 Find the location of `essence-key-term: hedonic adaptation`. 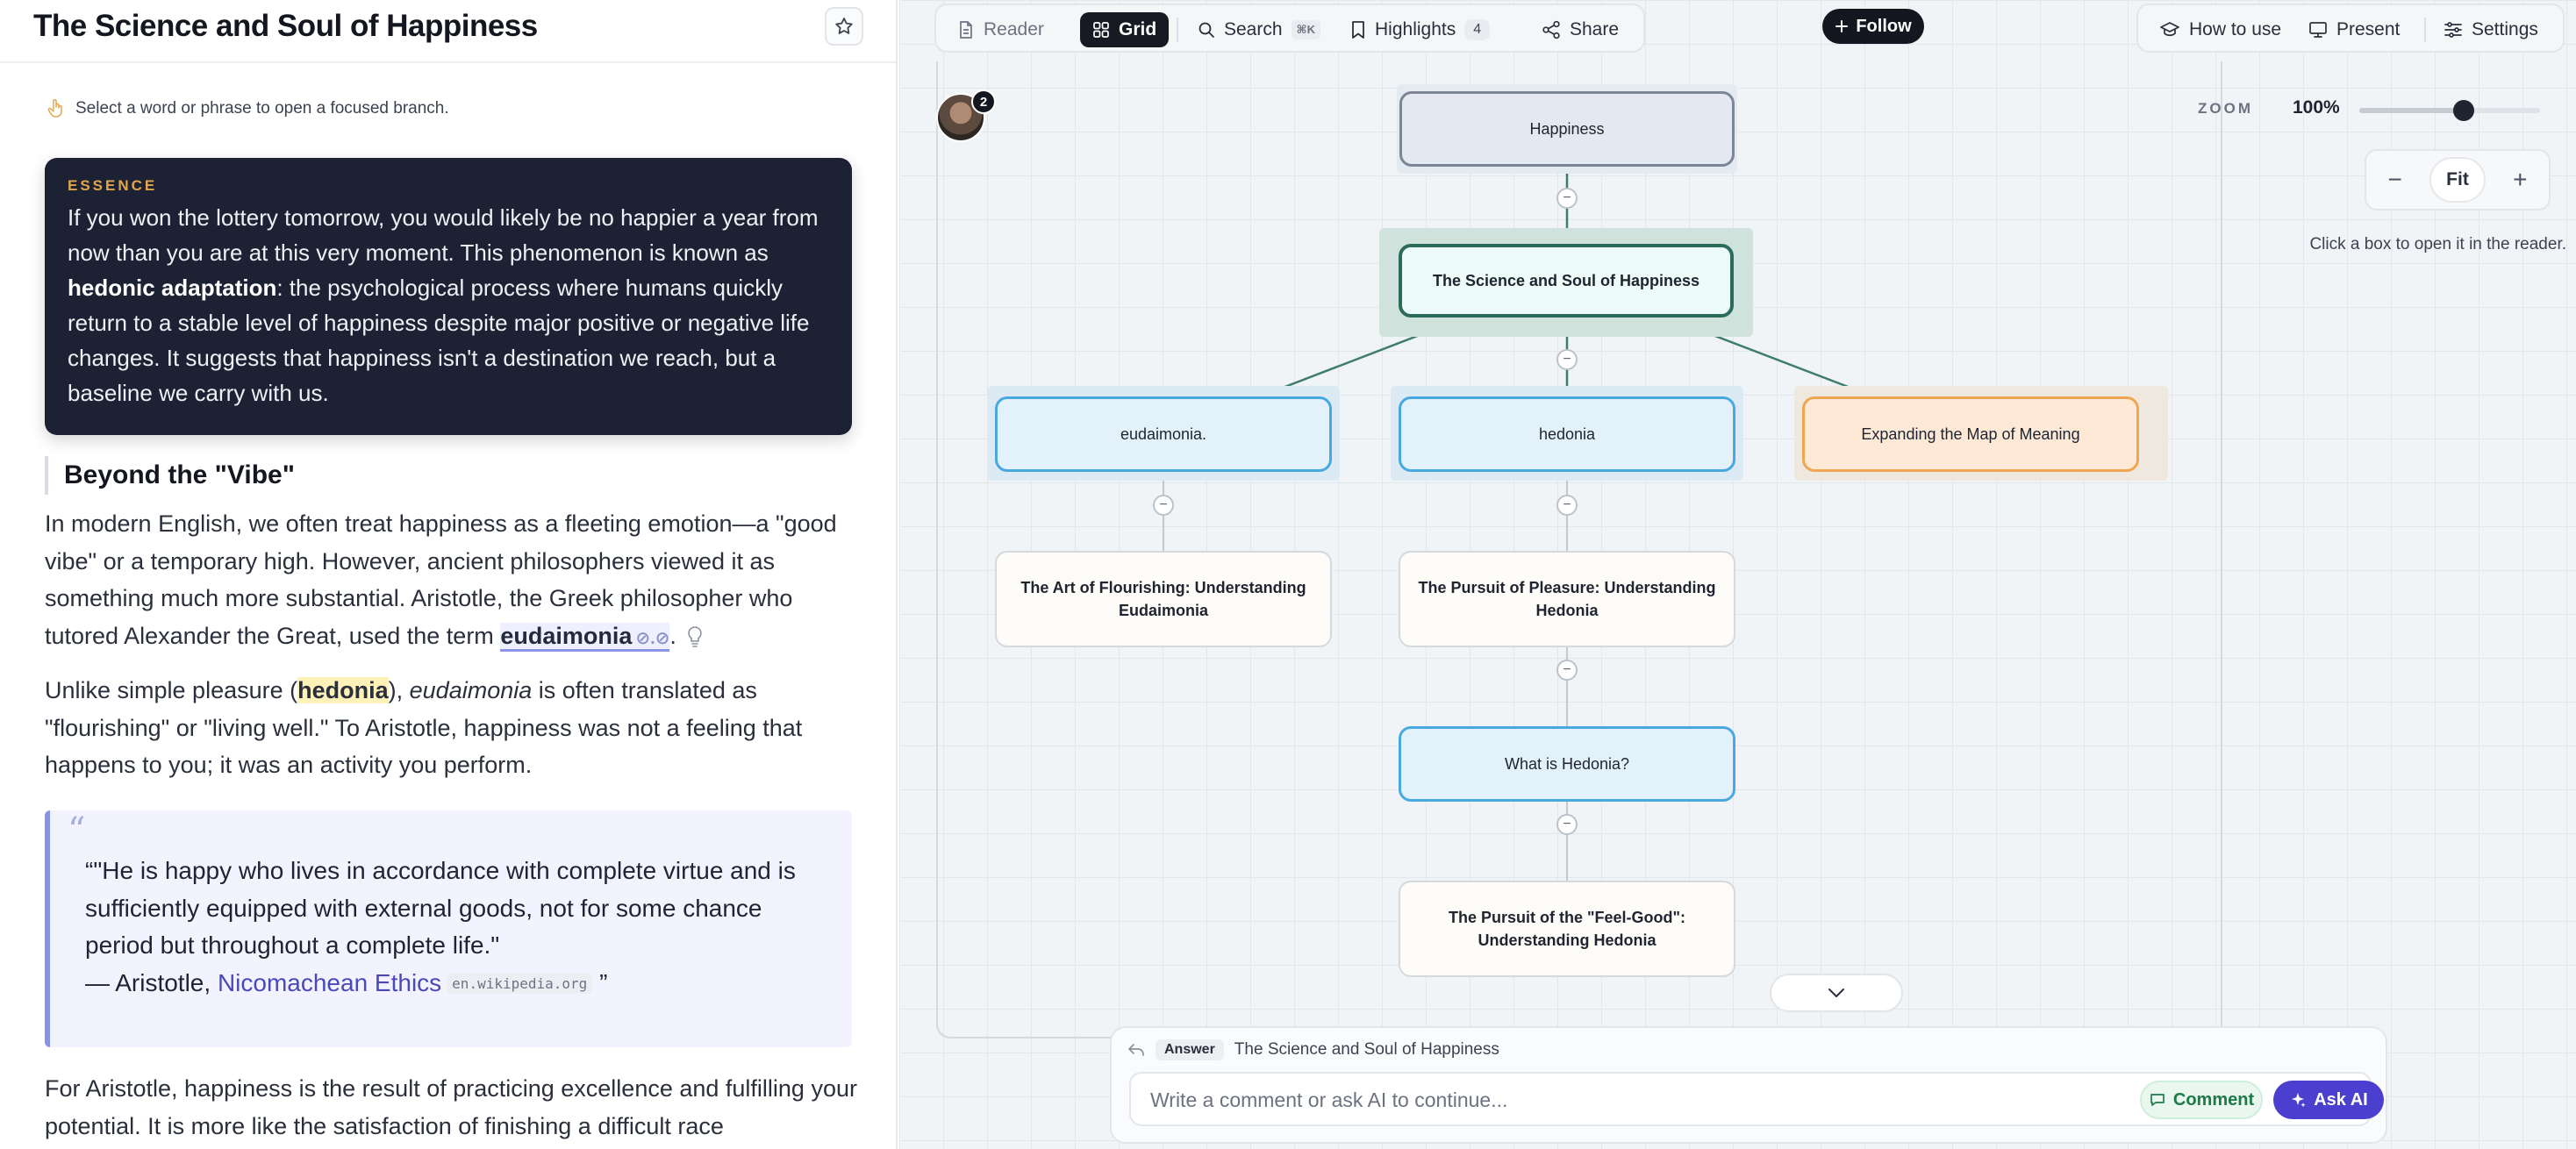

essence-key-term: hedonic adaptation is located at coordinates (172, 288).